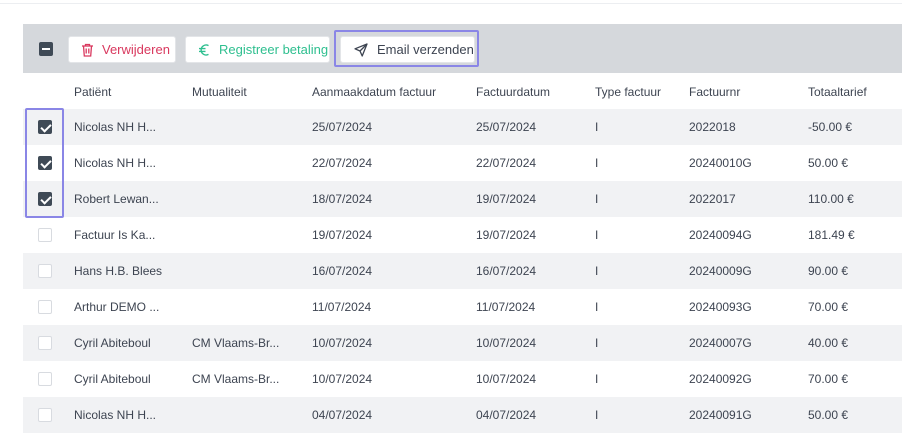 The width and height of the screenshot is (902, 439). Describe the element at coordinates (831, 235) in the screenshot. I see `totaal-cell: 181.49 €` at that location.